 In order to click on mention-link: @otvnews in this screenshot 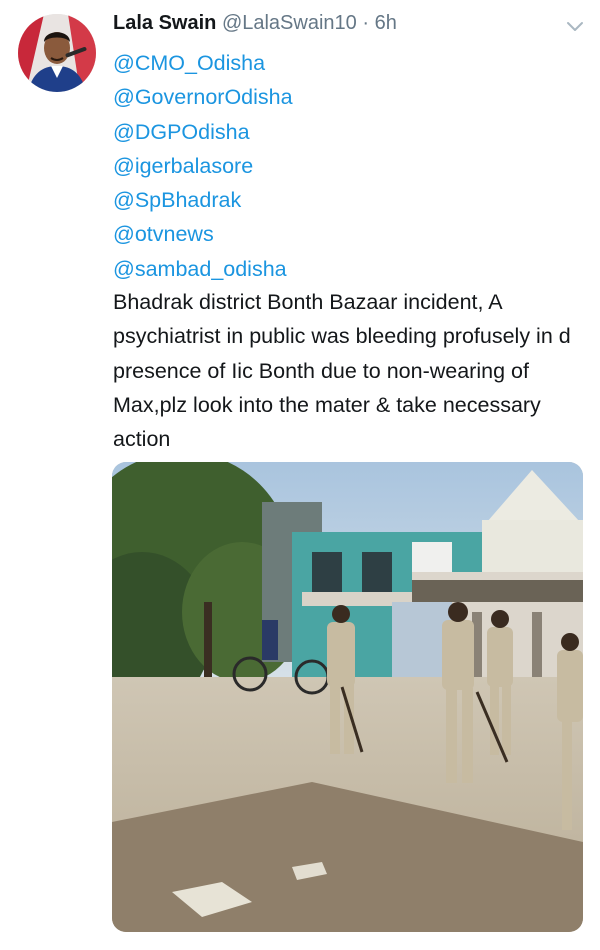, I will do `click(203, 234)`.